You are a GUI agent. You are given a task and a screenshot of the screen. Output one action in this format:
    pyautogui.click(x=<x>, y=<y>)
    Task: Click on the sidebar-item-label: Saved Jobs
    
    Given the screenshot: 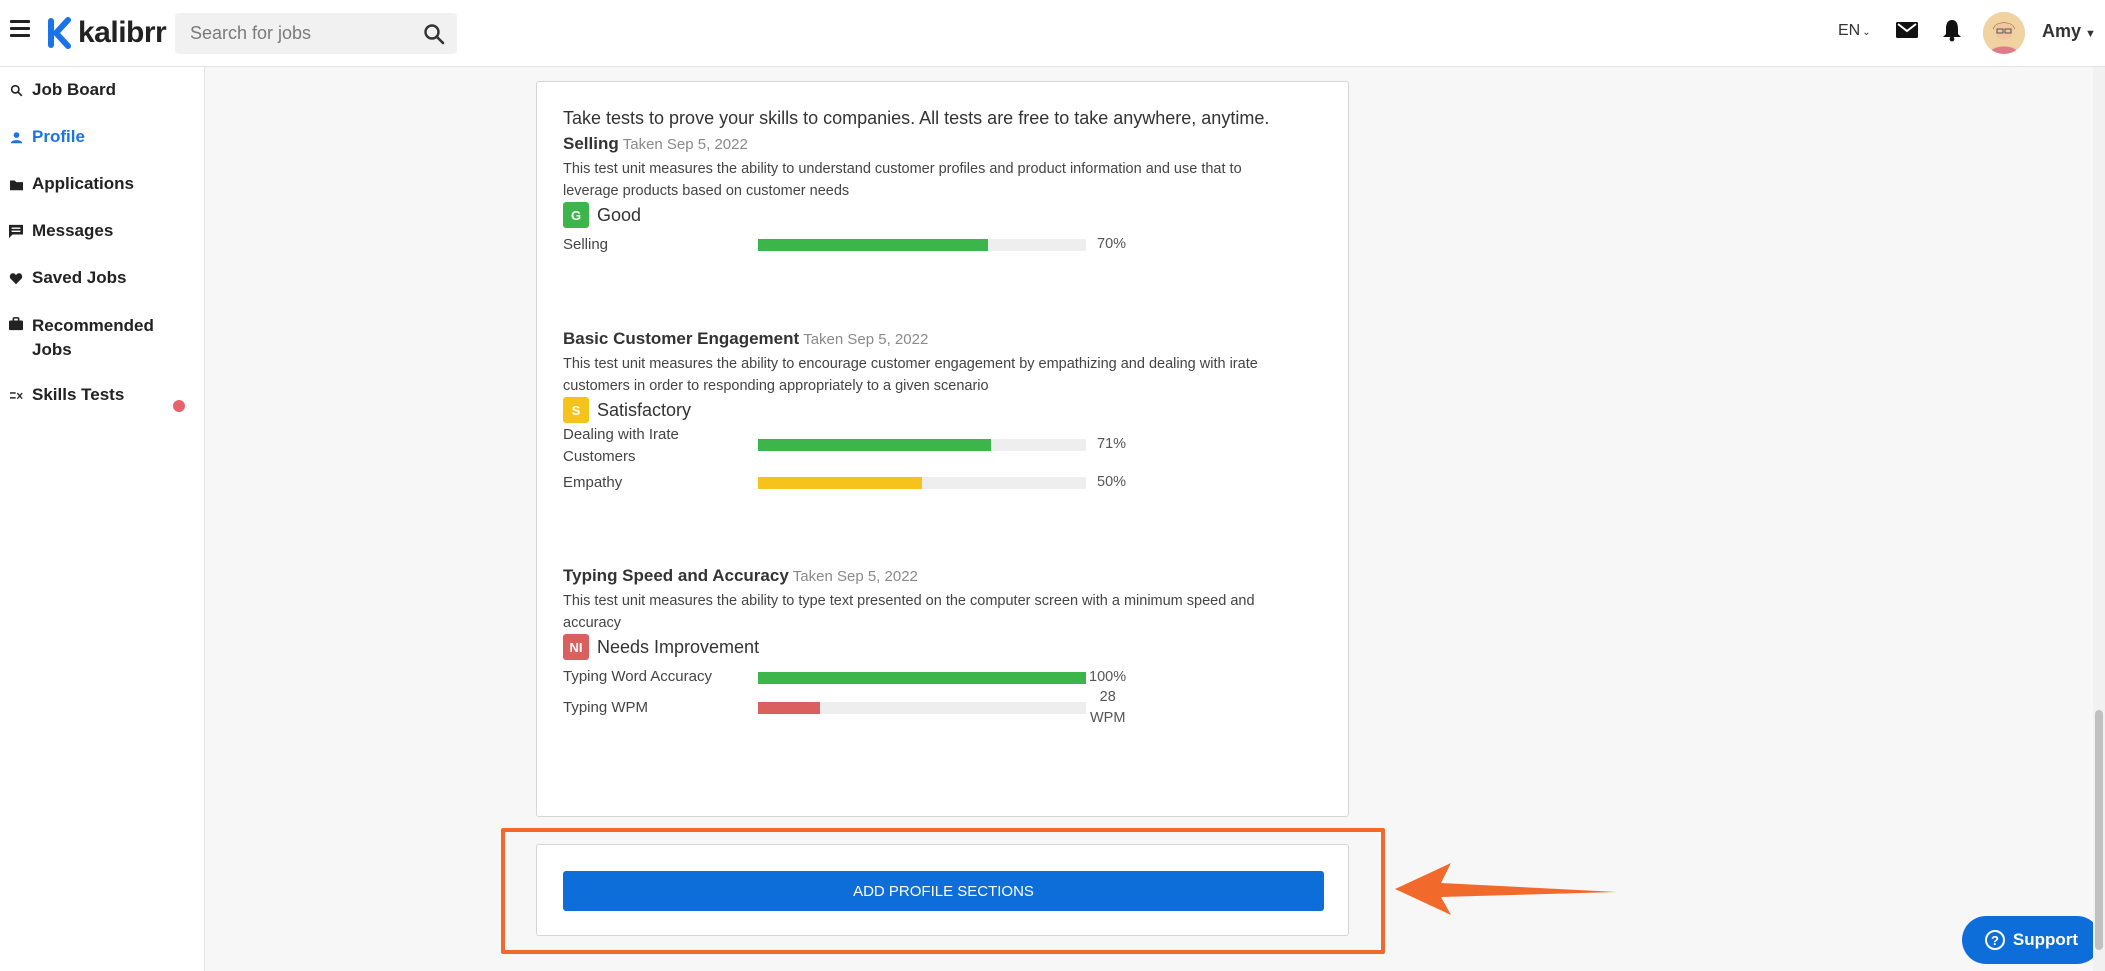 What is the action you would take?
    pyautogui.click(x=79, y=277)
    